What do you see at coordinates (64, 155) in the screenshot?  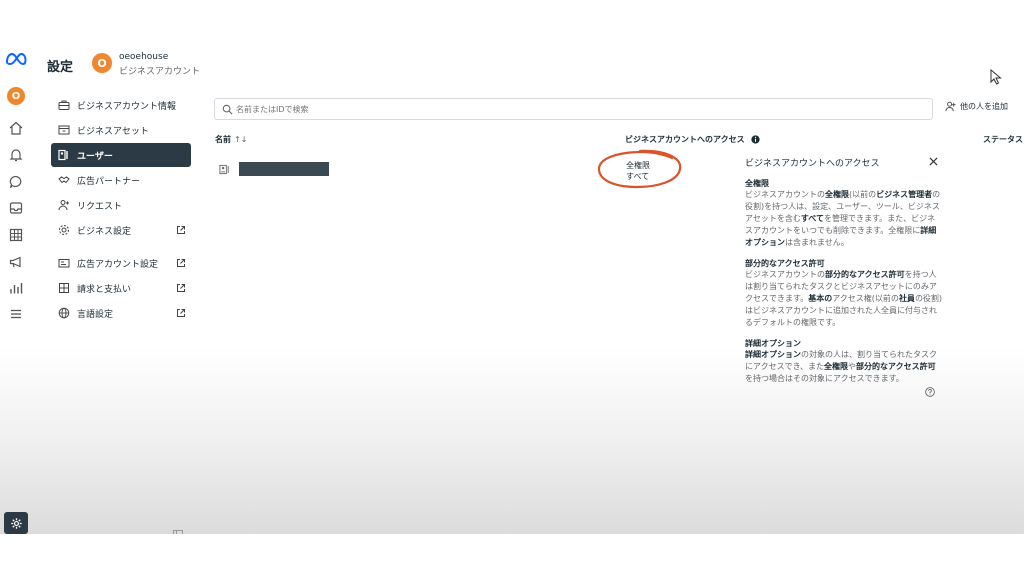 I see `users-icon` at bounding box center [64, 155].